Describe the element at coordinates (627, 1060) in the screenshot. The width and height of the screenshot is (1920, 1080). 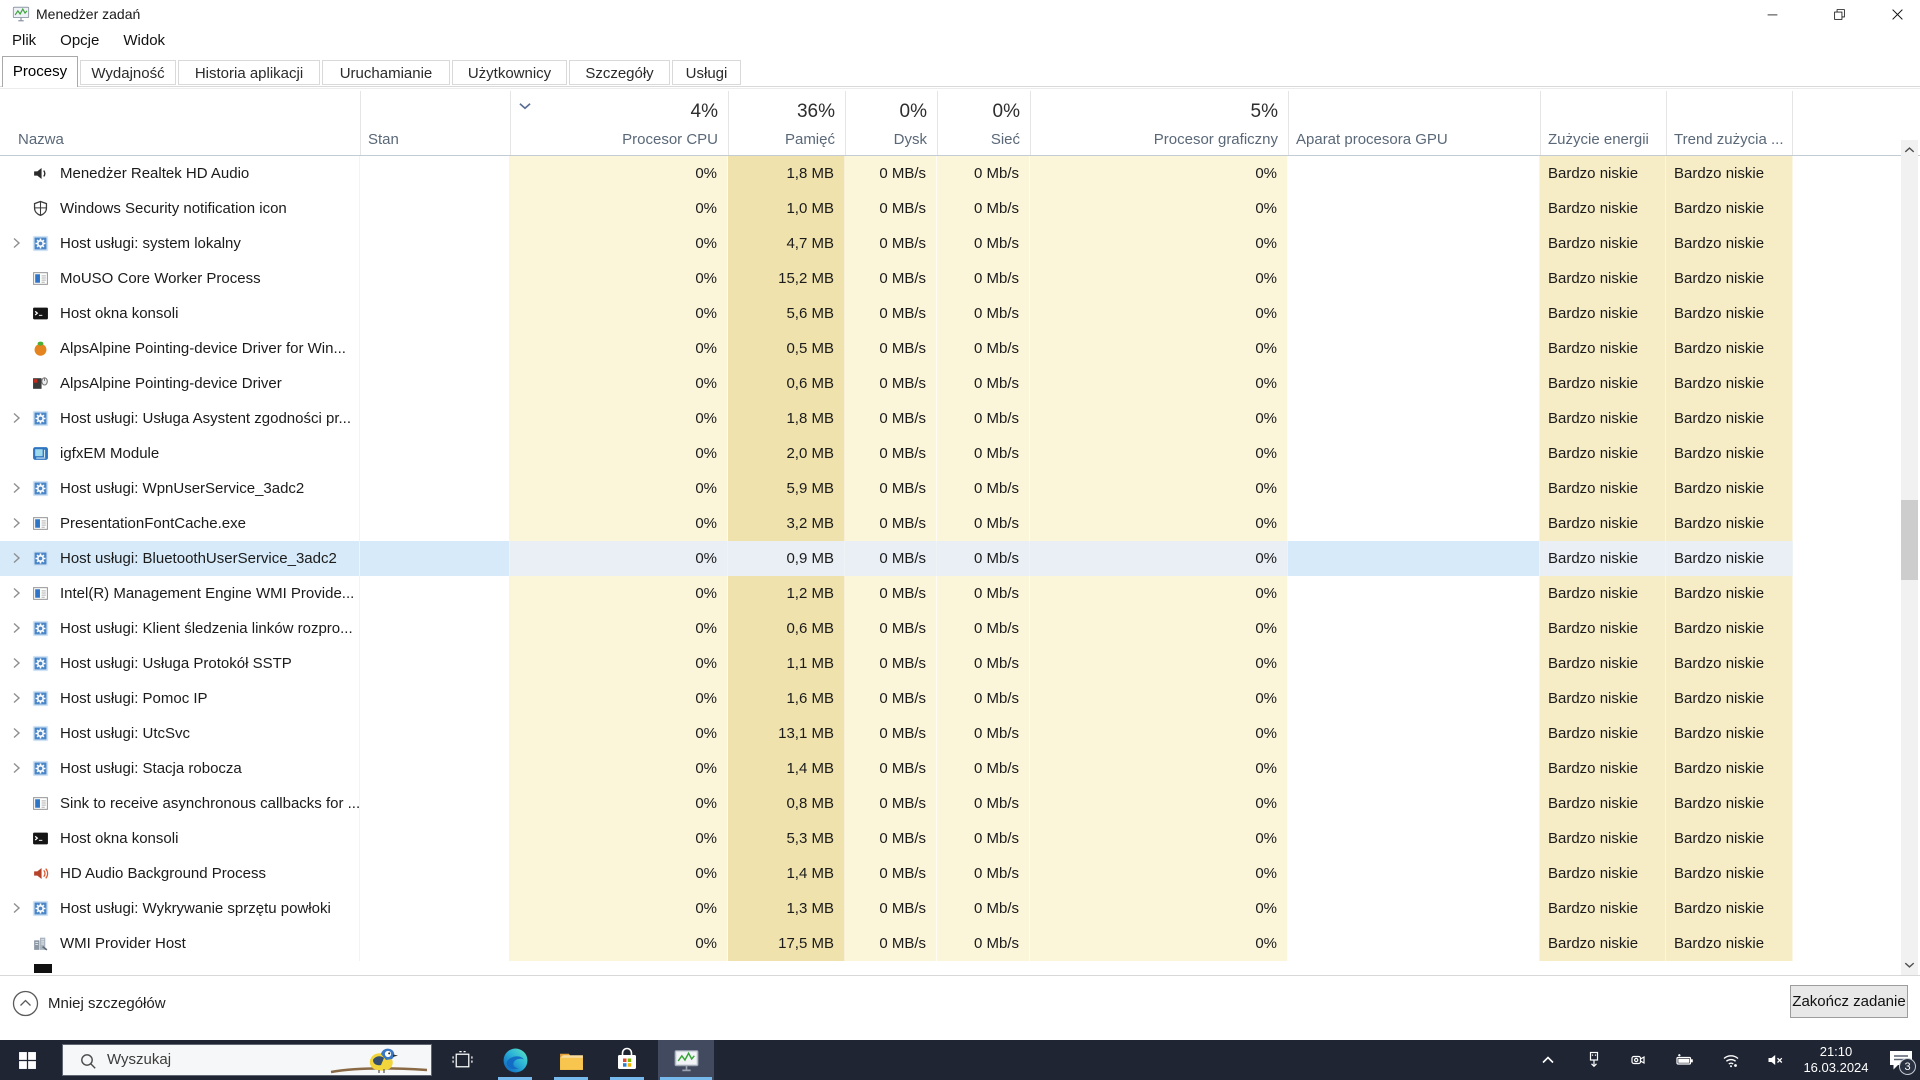
I see `store-button` at that location.